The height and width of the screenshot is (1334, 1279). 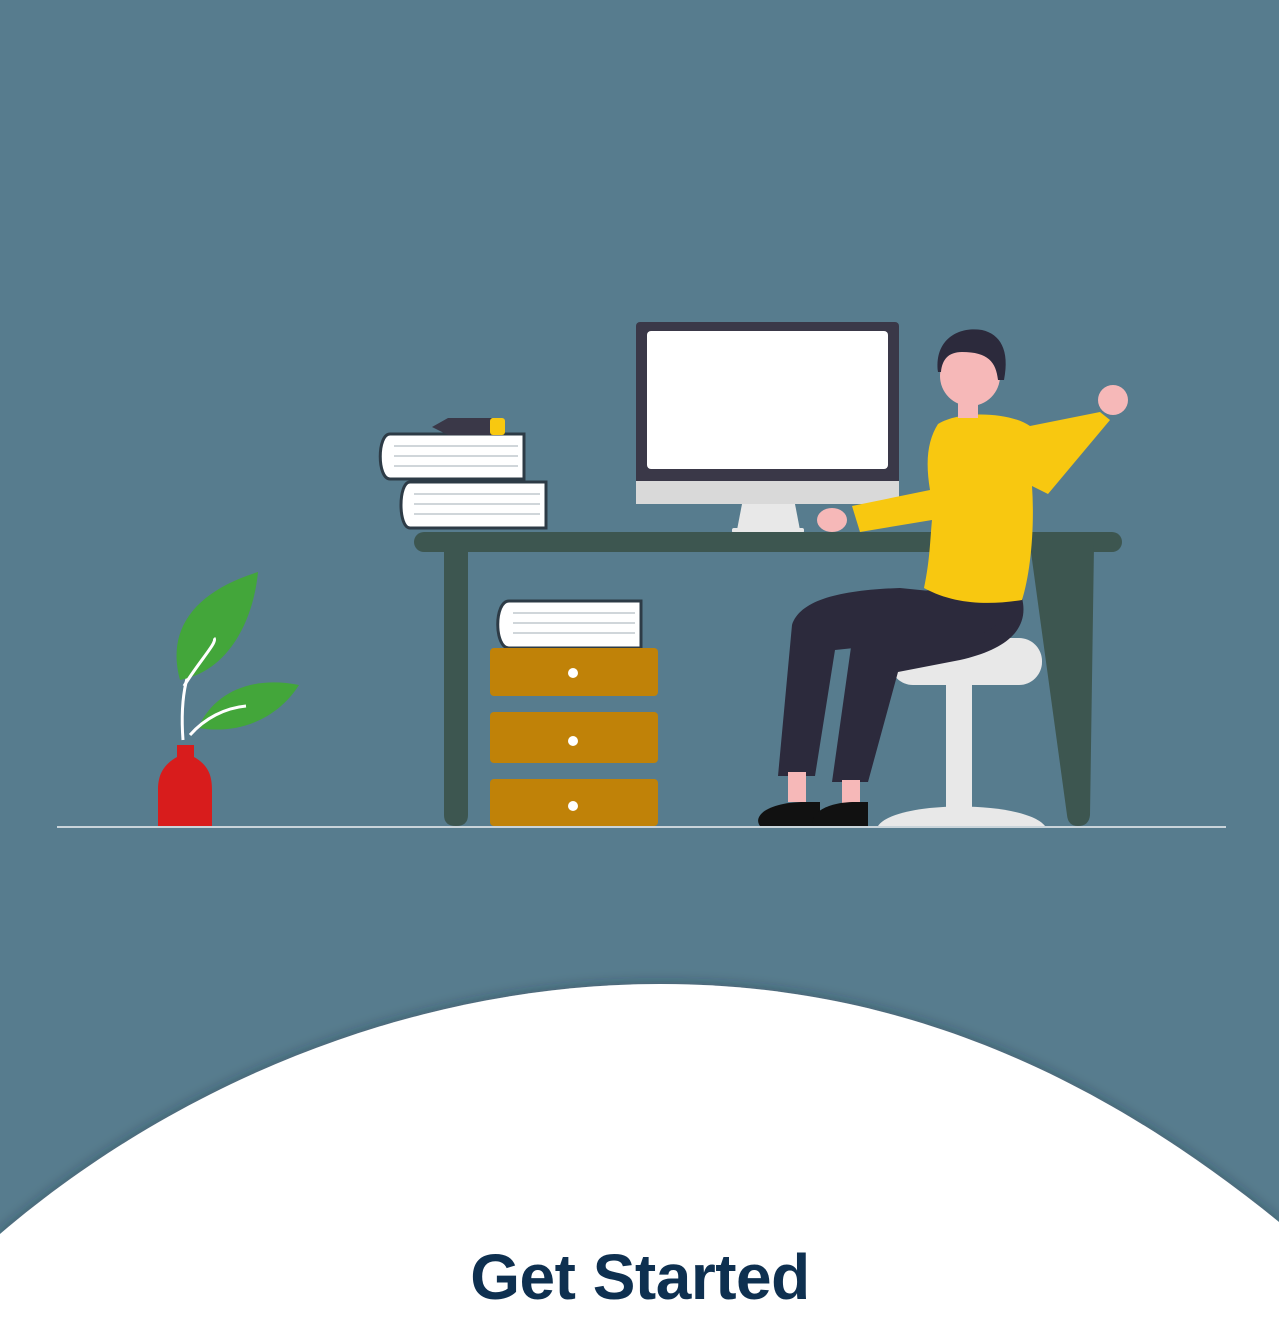 I want to click on potted-plant-icon, so click(x=228, y=699).